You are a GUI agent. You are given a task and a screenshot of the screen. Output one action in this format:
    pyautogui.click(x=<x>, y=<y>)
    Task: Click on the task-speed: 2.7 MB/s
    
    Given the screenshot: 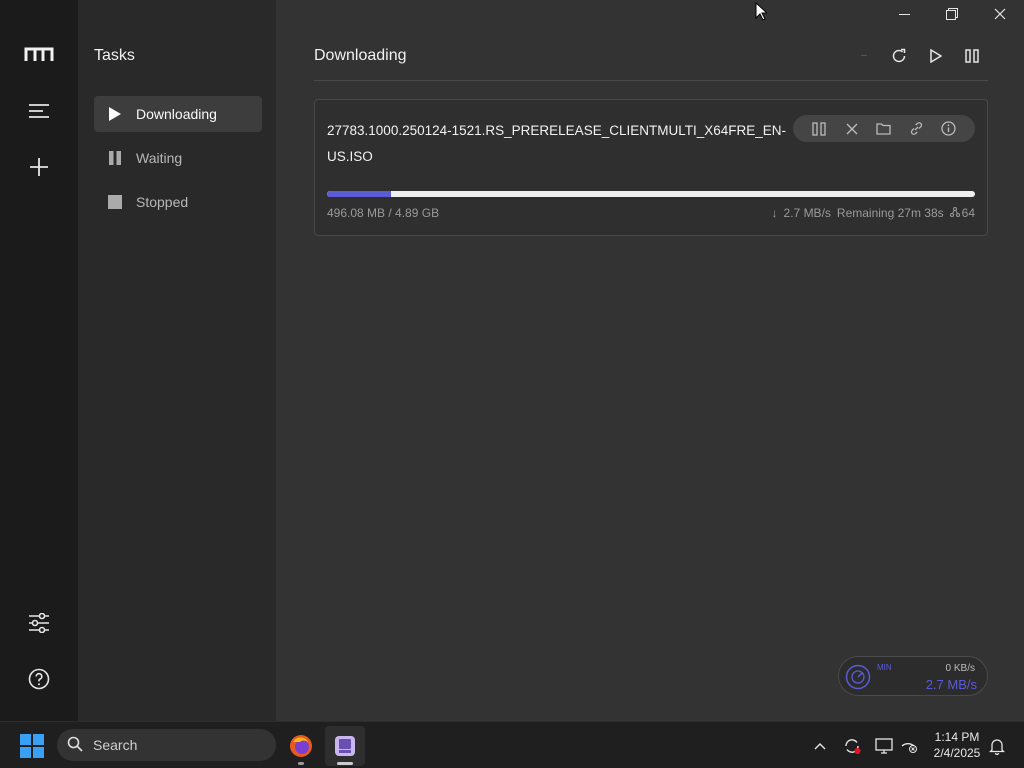 What is the action you would take?
    pyautogui.click(x=807, y=213)
    